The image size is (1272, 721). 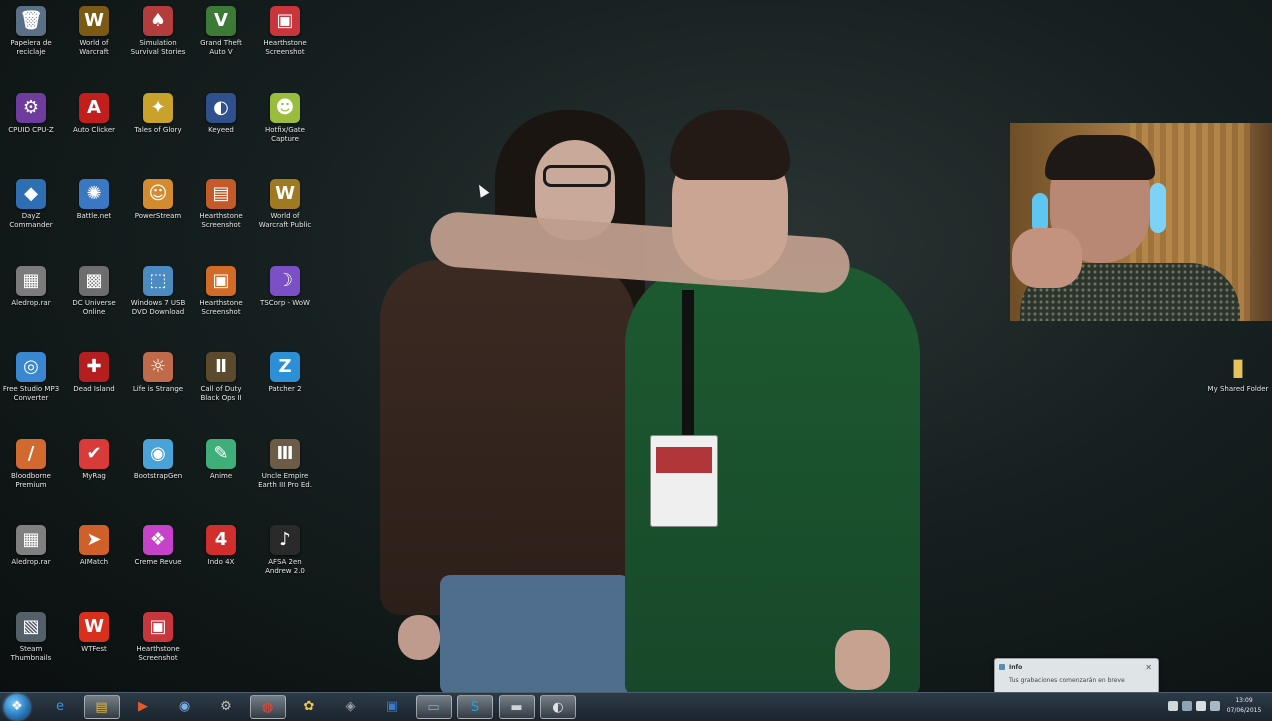 What do you see at coordinates (94, 540) in the screenshot?
I see `app-icon: ➤` at bounding box center [94, 540].